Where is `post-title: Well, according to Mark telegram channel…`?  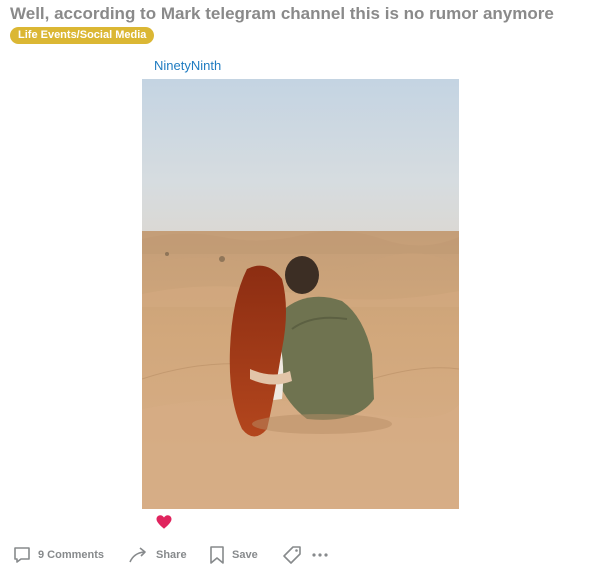
post-title: Well, according to Mark telegram channel… is located at coordinates (282, 14).